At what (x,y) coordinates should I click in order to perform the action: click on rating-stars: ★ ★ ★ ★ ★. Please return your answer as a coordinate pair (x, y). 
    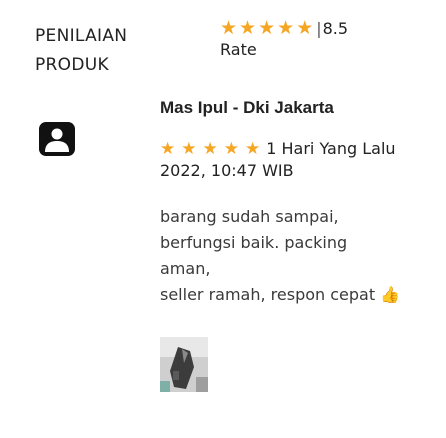
    Looking at the image, I should click on (267, 27).